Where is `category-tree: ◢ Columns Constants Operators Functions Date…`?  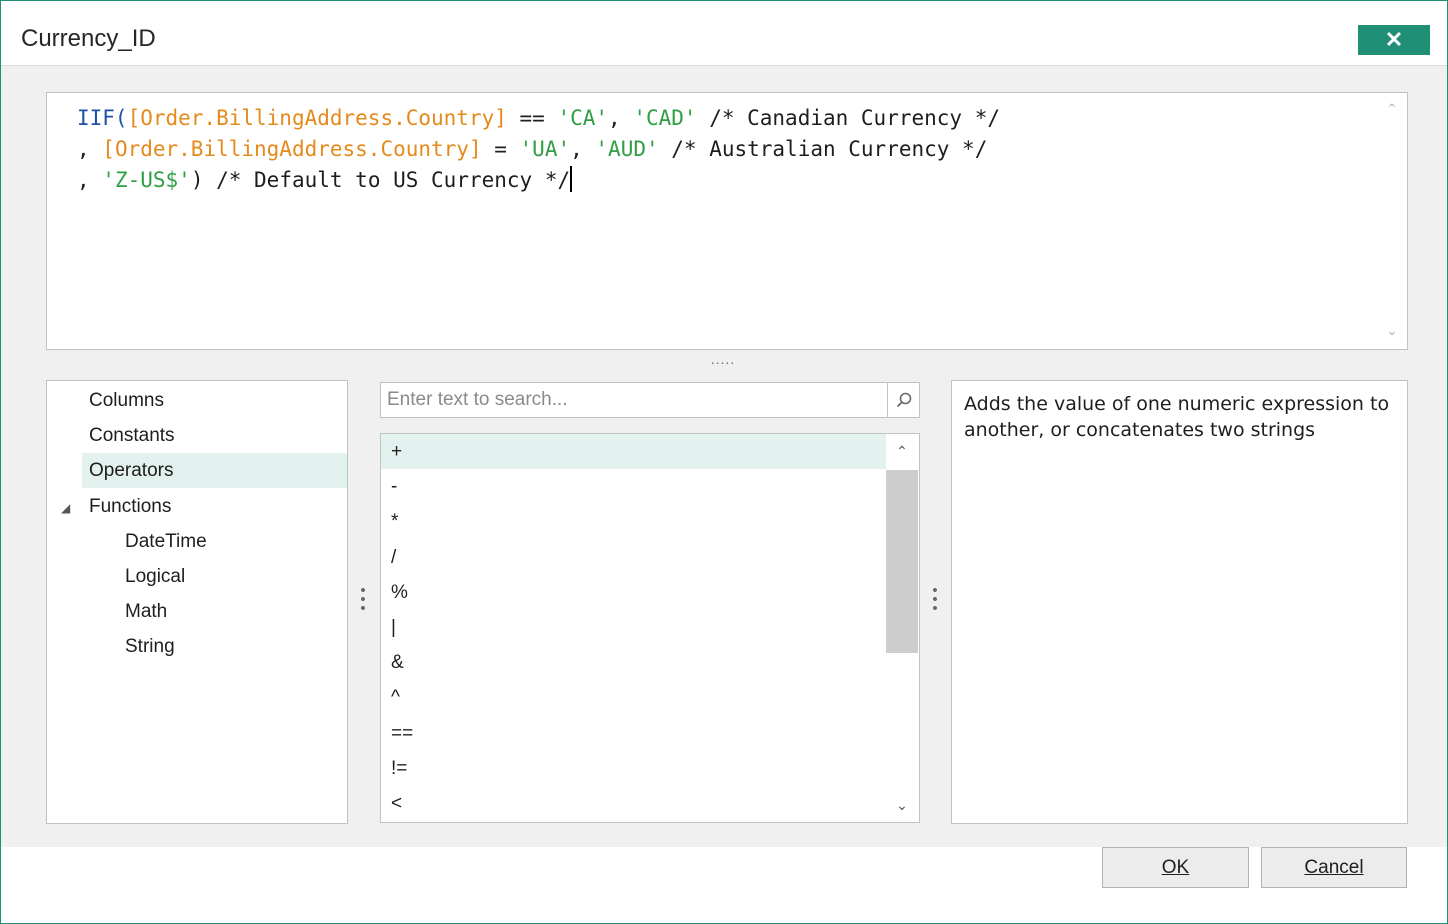
category-tree: ◢ Columns Constants Operators Functions Date… is located at coordinates (197, 602).